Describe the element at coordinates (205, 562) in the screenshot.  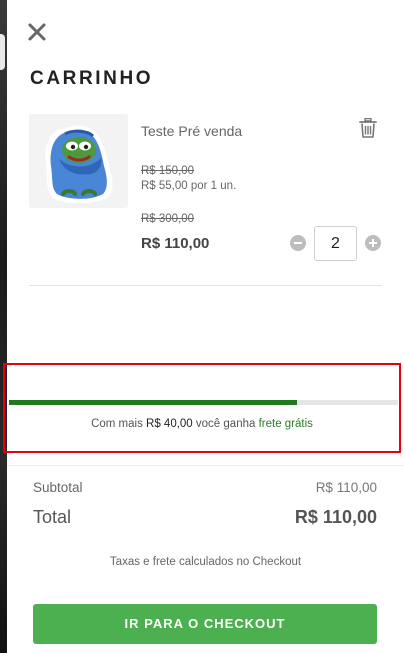
I see `tax-note: Taxas e frete calculados no Checkout` at that location.